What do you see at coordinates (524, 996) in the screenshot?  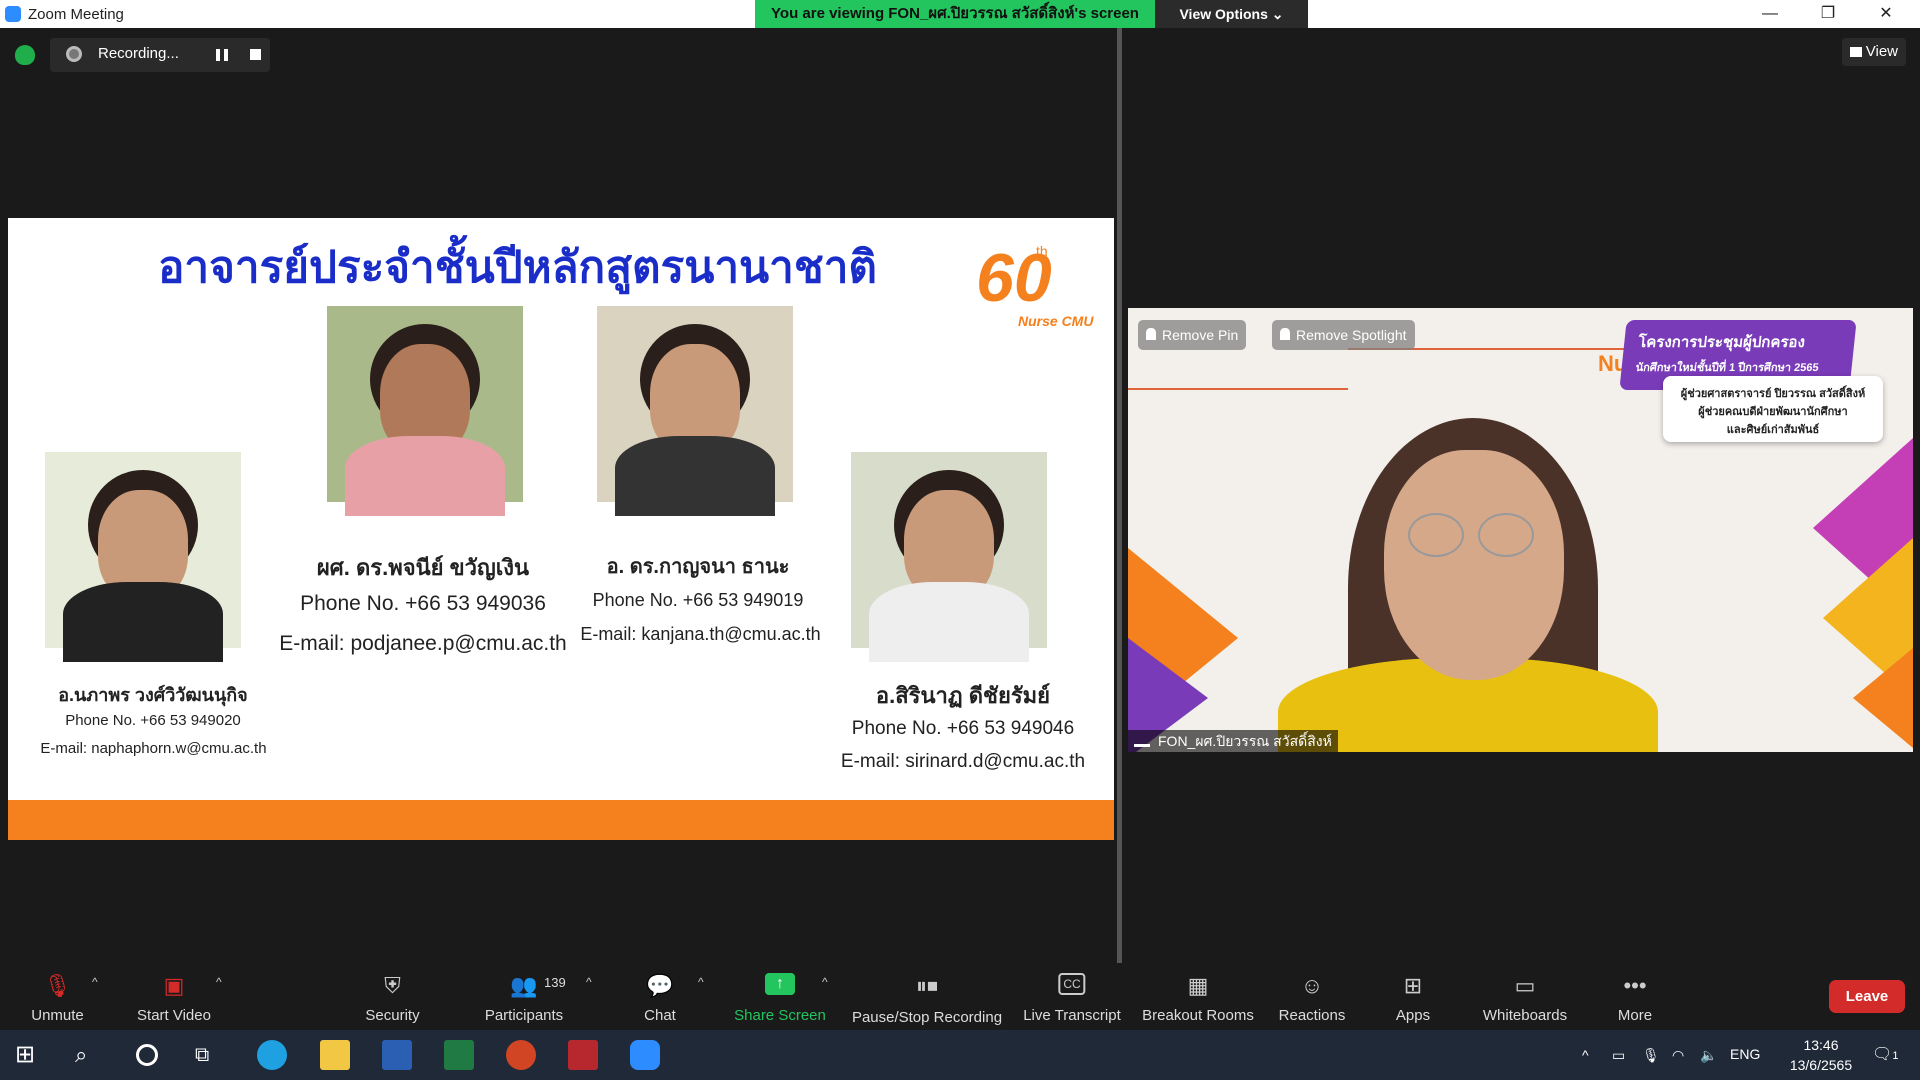 I see `participants-button: 👥 139 Participants` at bounding box center [524, 996].